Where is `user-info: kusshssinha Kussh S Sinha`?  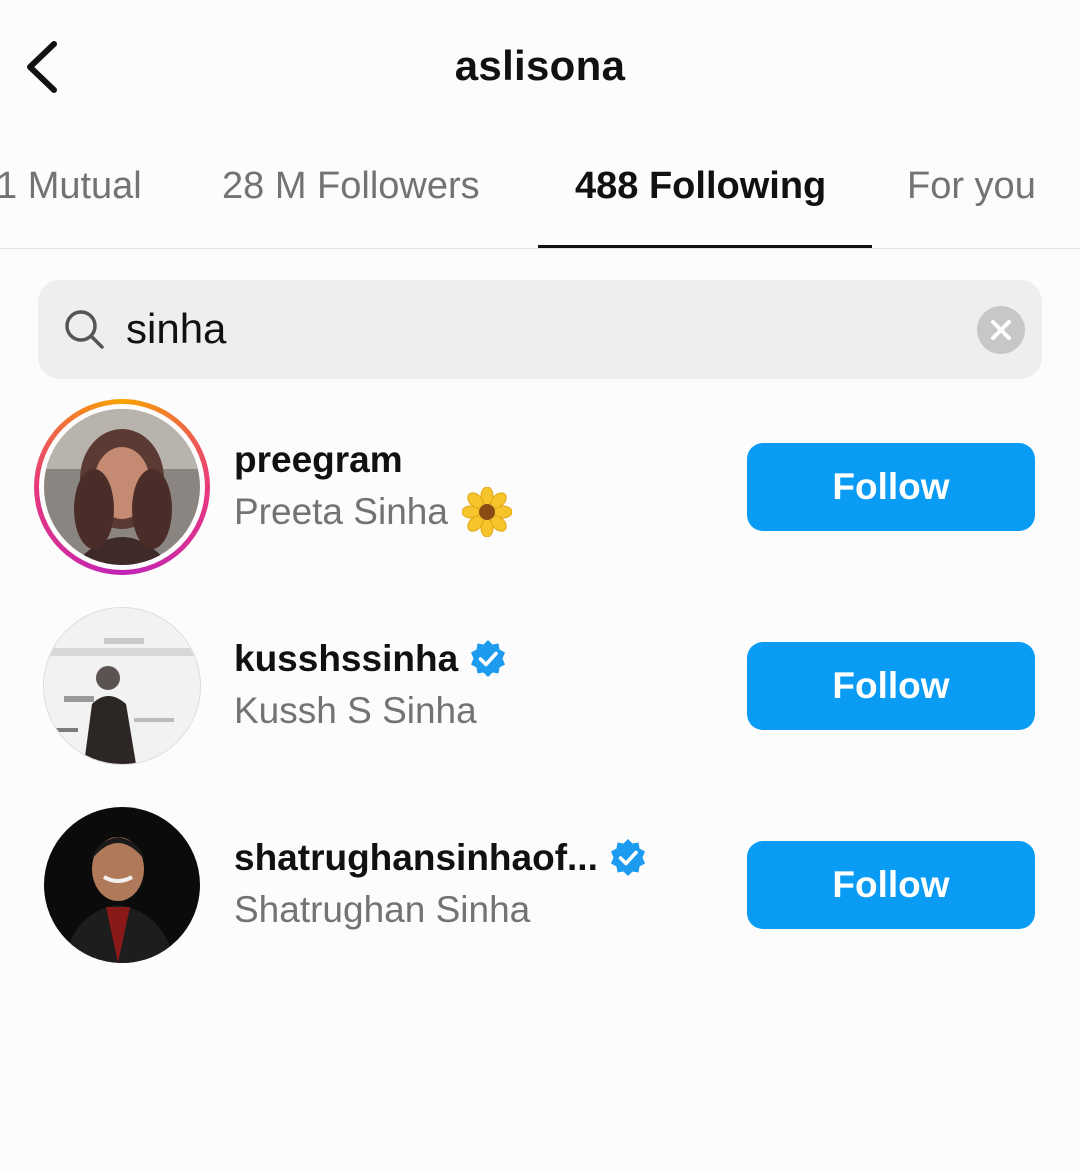
user-info: kusshssinha Kussh S Sinha is located at coordinates (479, 686).